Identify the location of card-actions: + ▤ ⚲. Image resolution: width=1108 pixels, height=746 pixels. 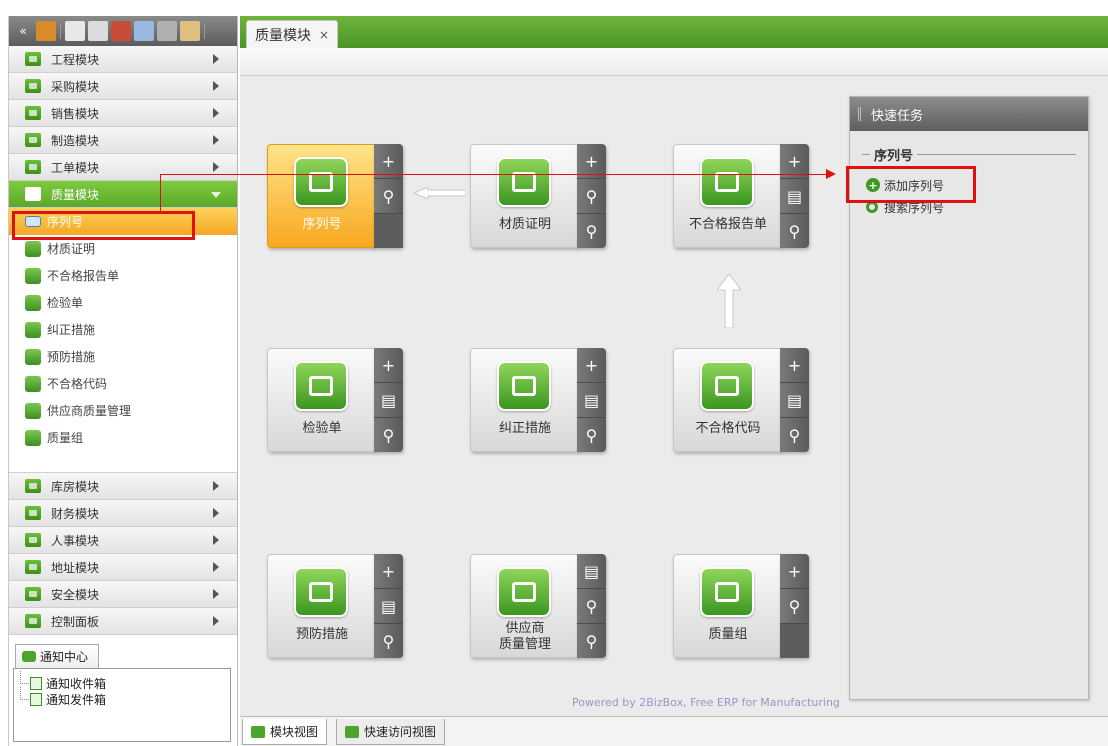
(794, 196).